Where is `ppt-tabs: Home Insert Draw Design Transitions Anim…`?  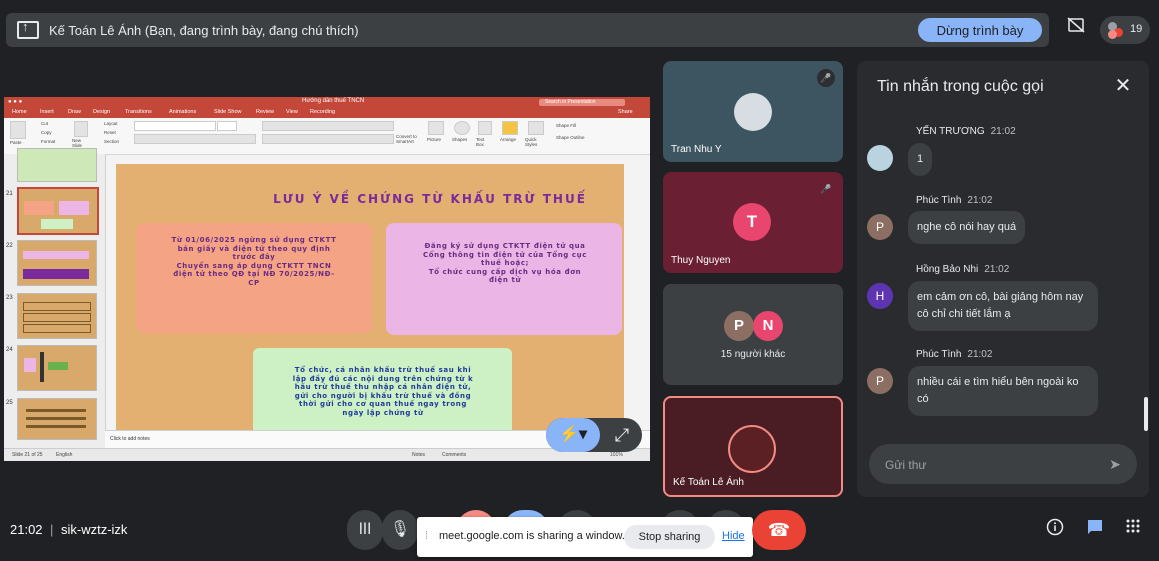 ppt-tabs: Home Insert Draw Design Transitions Anim… is located at coordinates (327, 113).